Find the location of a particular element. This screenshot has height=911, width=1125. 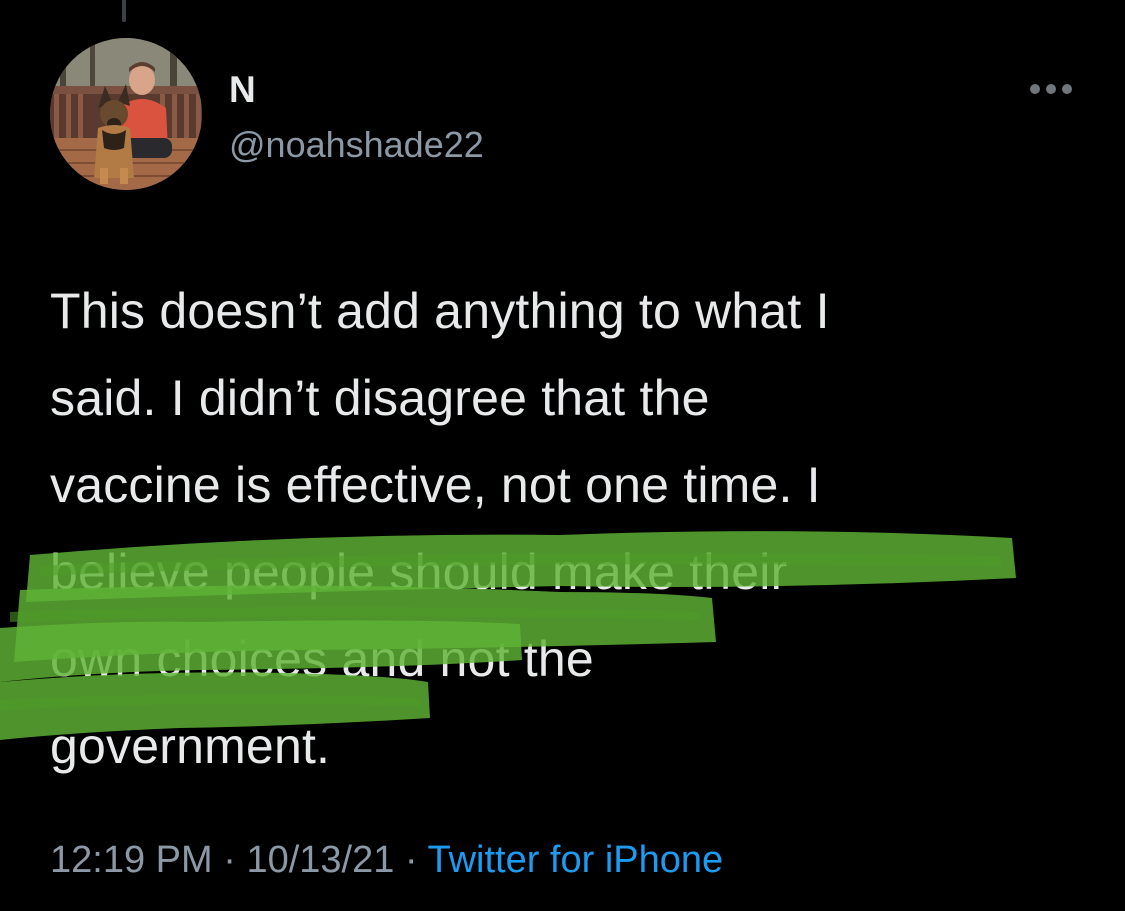

avatar is located at coordinates (126, 114).